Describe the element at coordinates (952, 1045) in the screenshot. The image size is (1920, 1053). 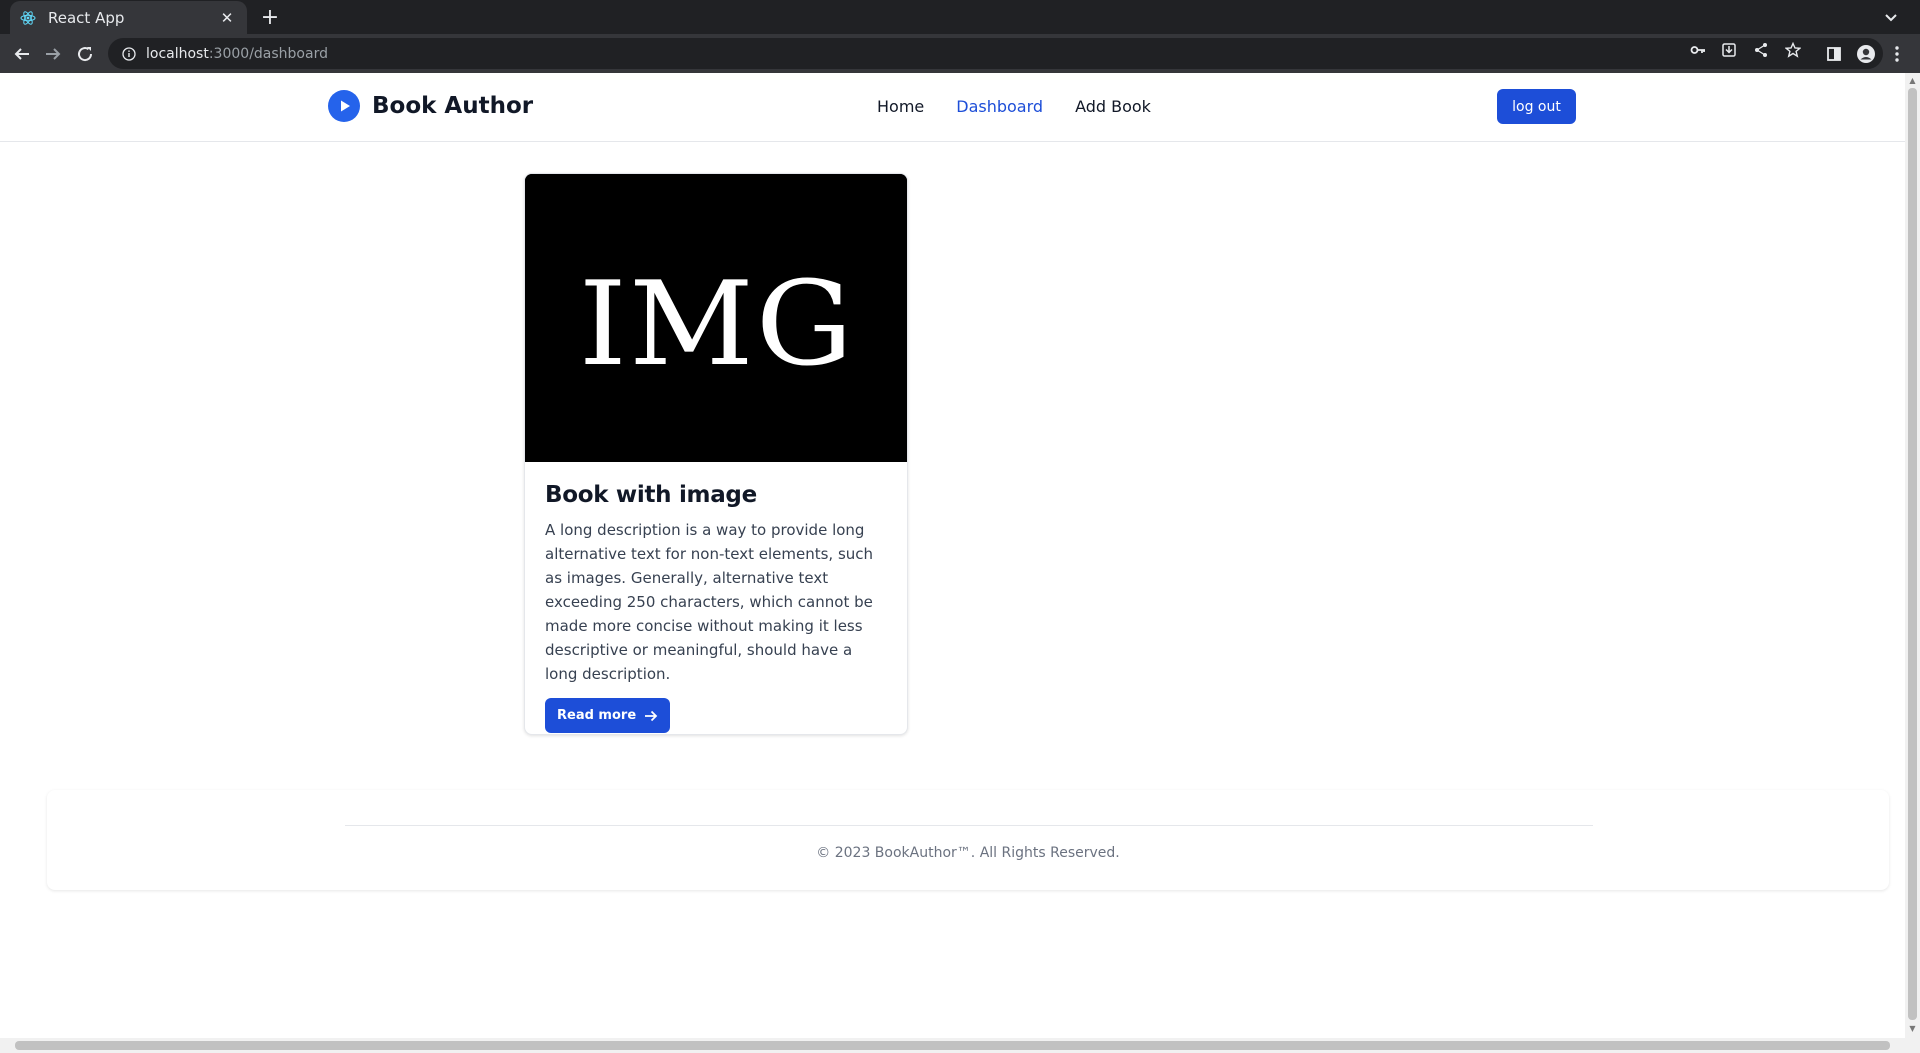
I see `horizontal-scroll-thumb` at that location.